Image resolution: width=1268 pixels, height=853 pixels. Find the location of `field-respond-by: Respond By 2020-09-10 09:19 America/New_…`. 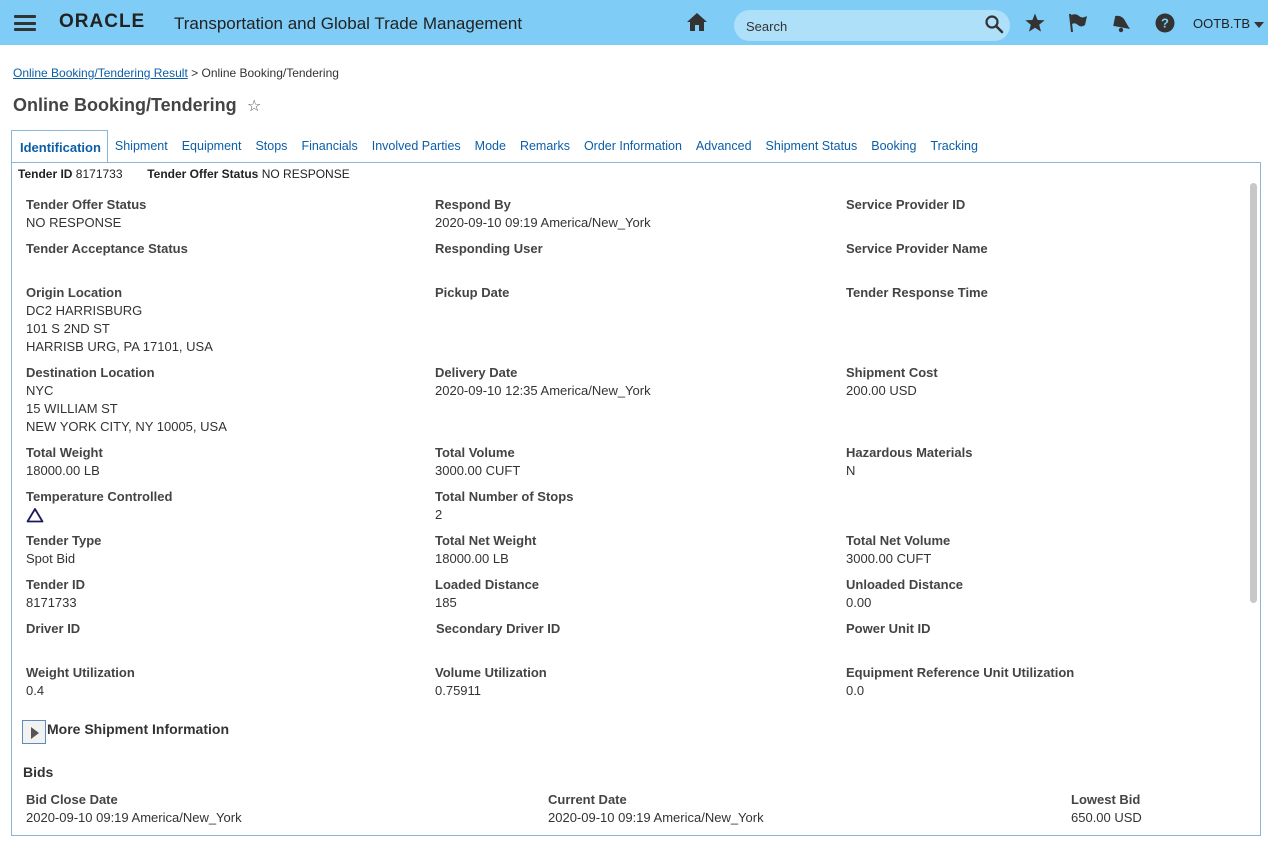

field-respond-by: Respond By 2020-09-10 09:19 America/New_… is located at coordinates (543, 214).